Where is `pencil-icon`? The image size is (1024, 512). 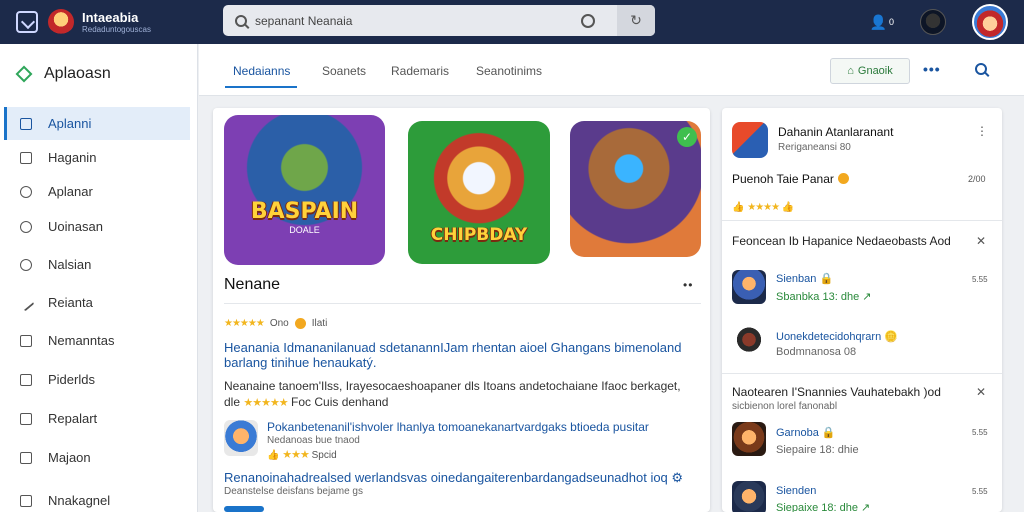
pencil-icon is located at coordinates (26, 302).